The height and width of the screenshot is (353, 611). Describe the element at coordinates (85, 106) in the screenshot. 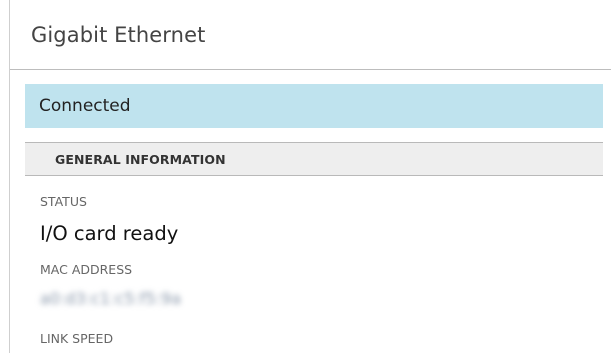

I see `connection-status-text: Connected` at that location.